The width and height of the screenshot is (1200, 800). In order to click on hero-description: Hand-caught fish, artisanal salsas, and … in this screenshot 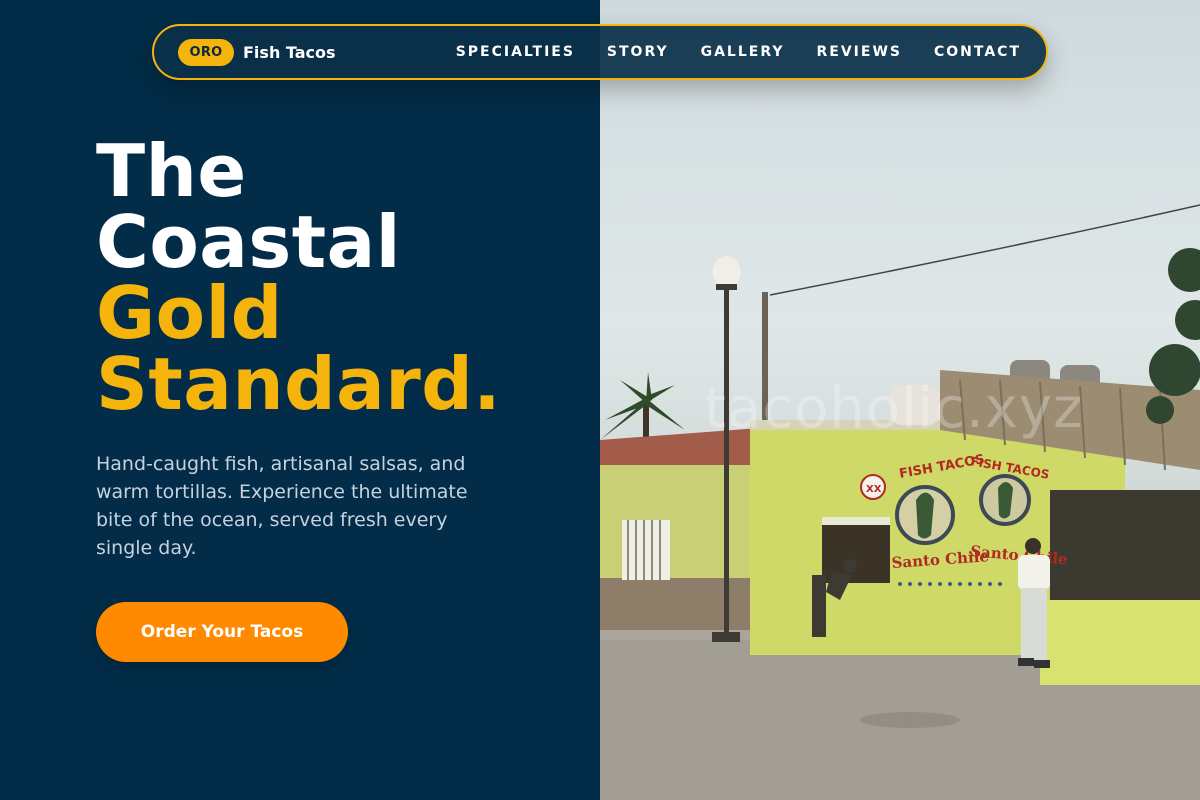, I will do `click(282, 506)`.